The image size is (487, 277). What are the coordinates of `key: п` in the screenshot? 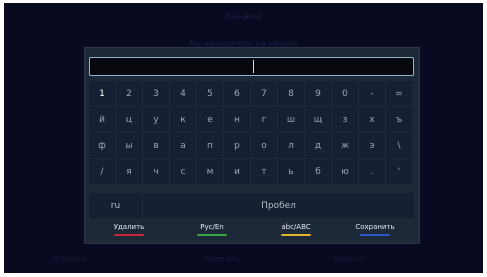 It's located at (210, 145).